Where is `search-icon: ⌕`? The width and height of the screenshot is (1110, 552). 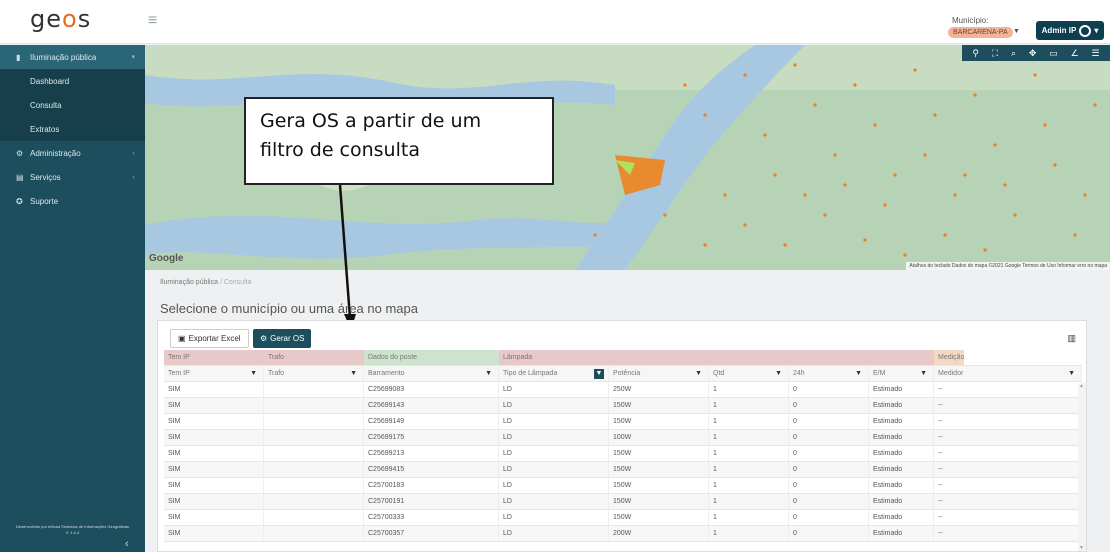
search-icon: ⌕ is located at coordinates (1013, 53).